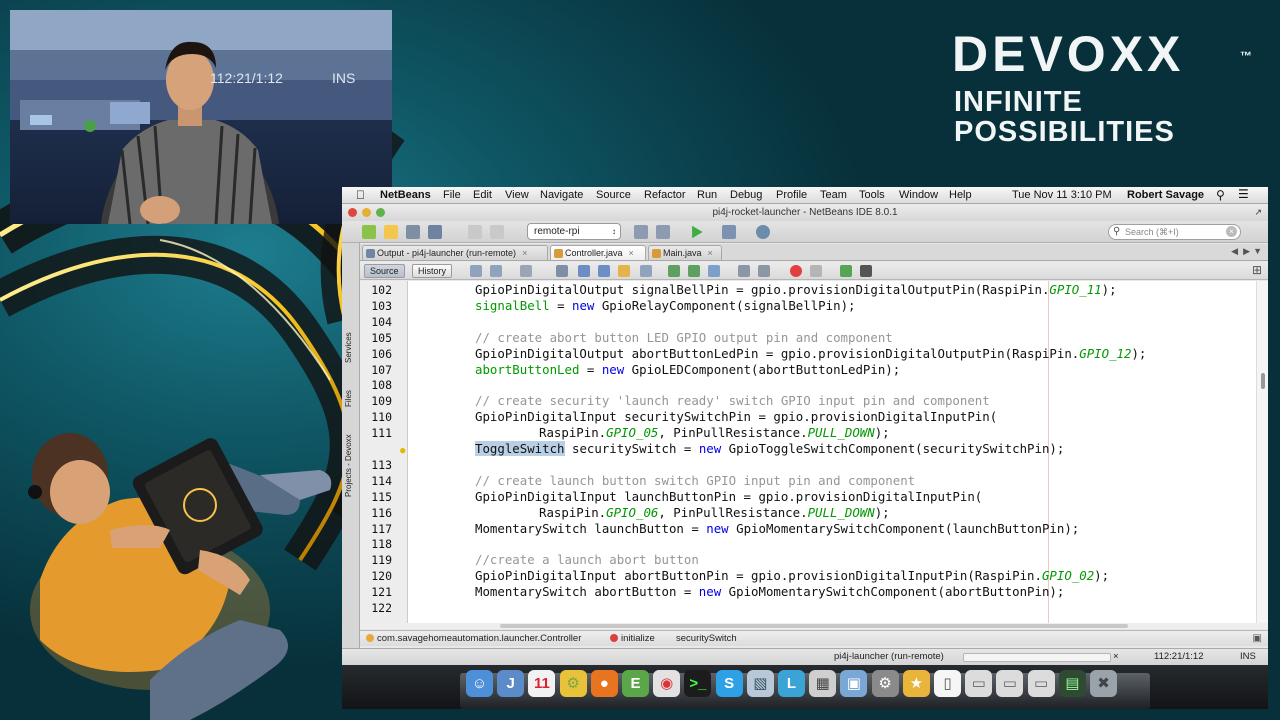 The image size is (1280, 720). What do you see at coordinates (744, 271) in the screenshot?
I see `shift-left-icon` at bounding box center [744, 271].